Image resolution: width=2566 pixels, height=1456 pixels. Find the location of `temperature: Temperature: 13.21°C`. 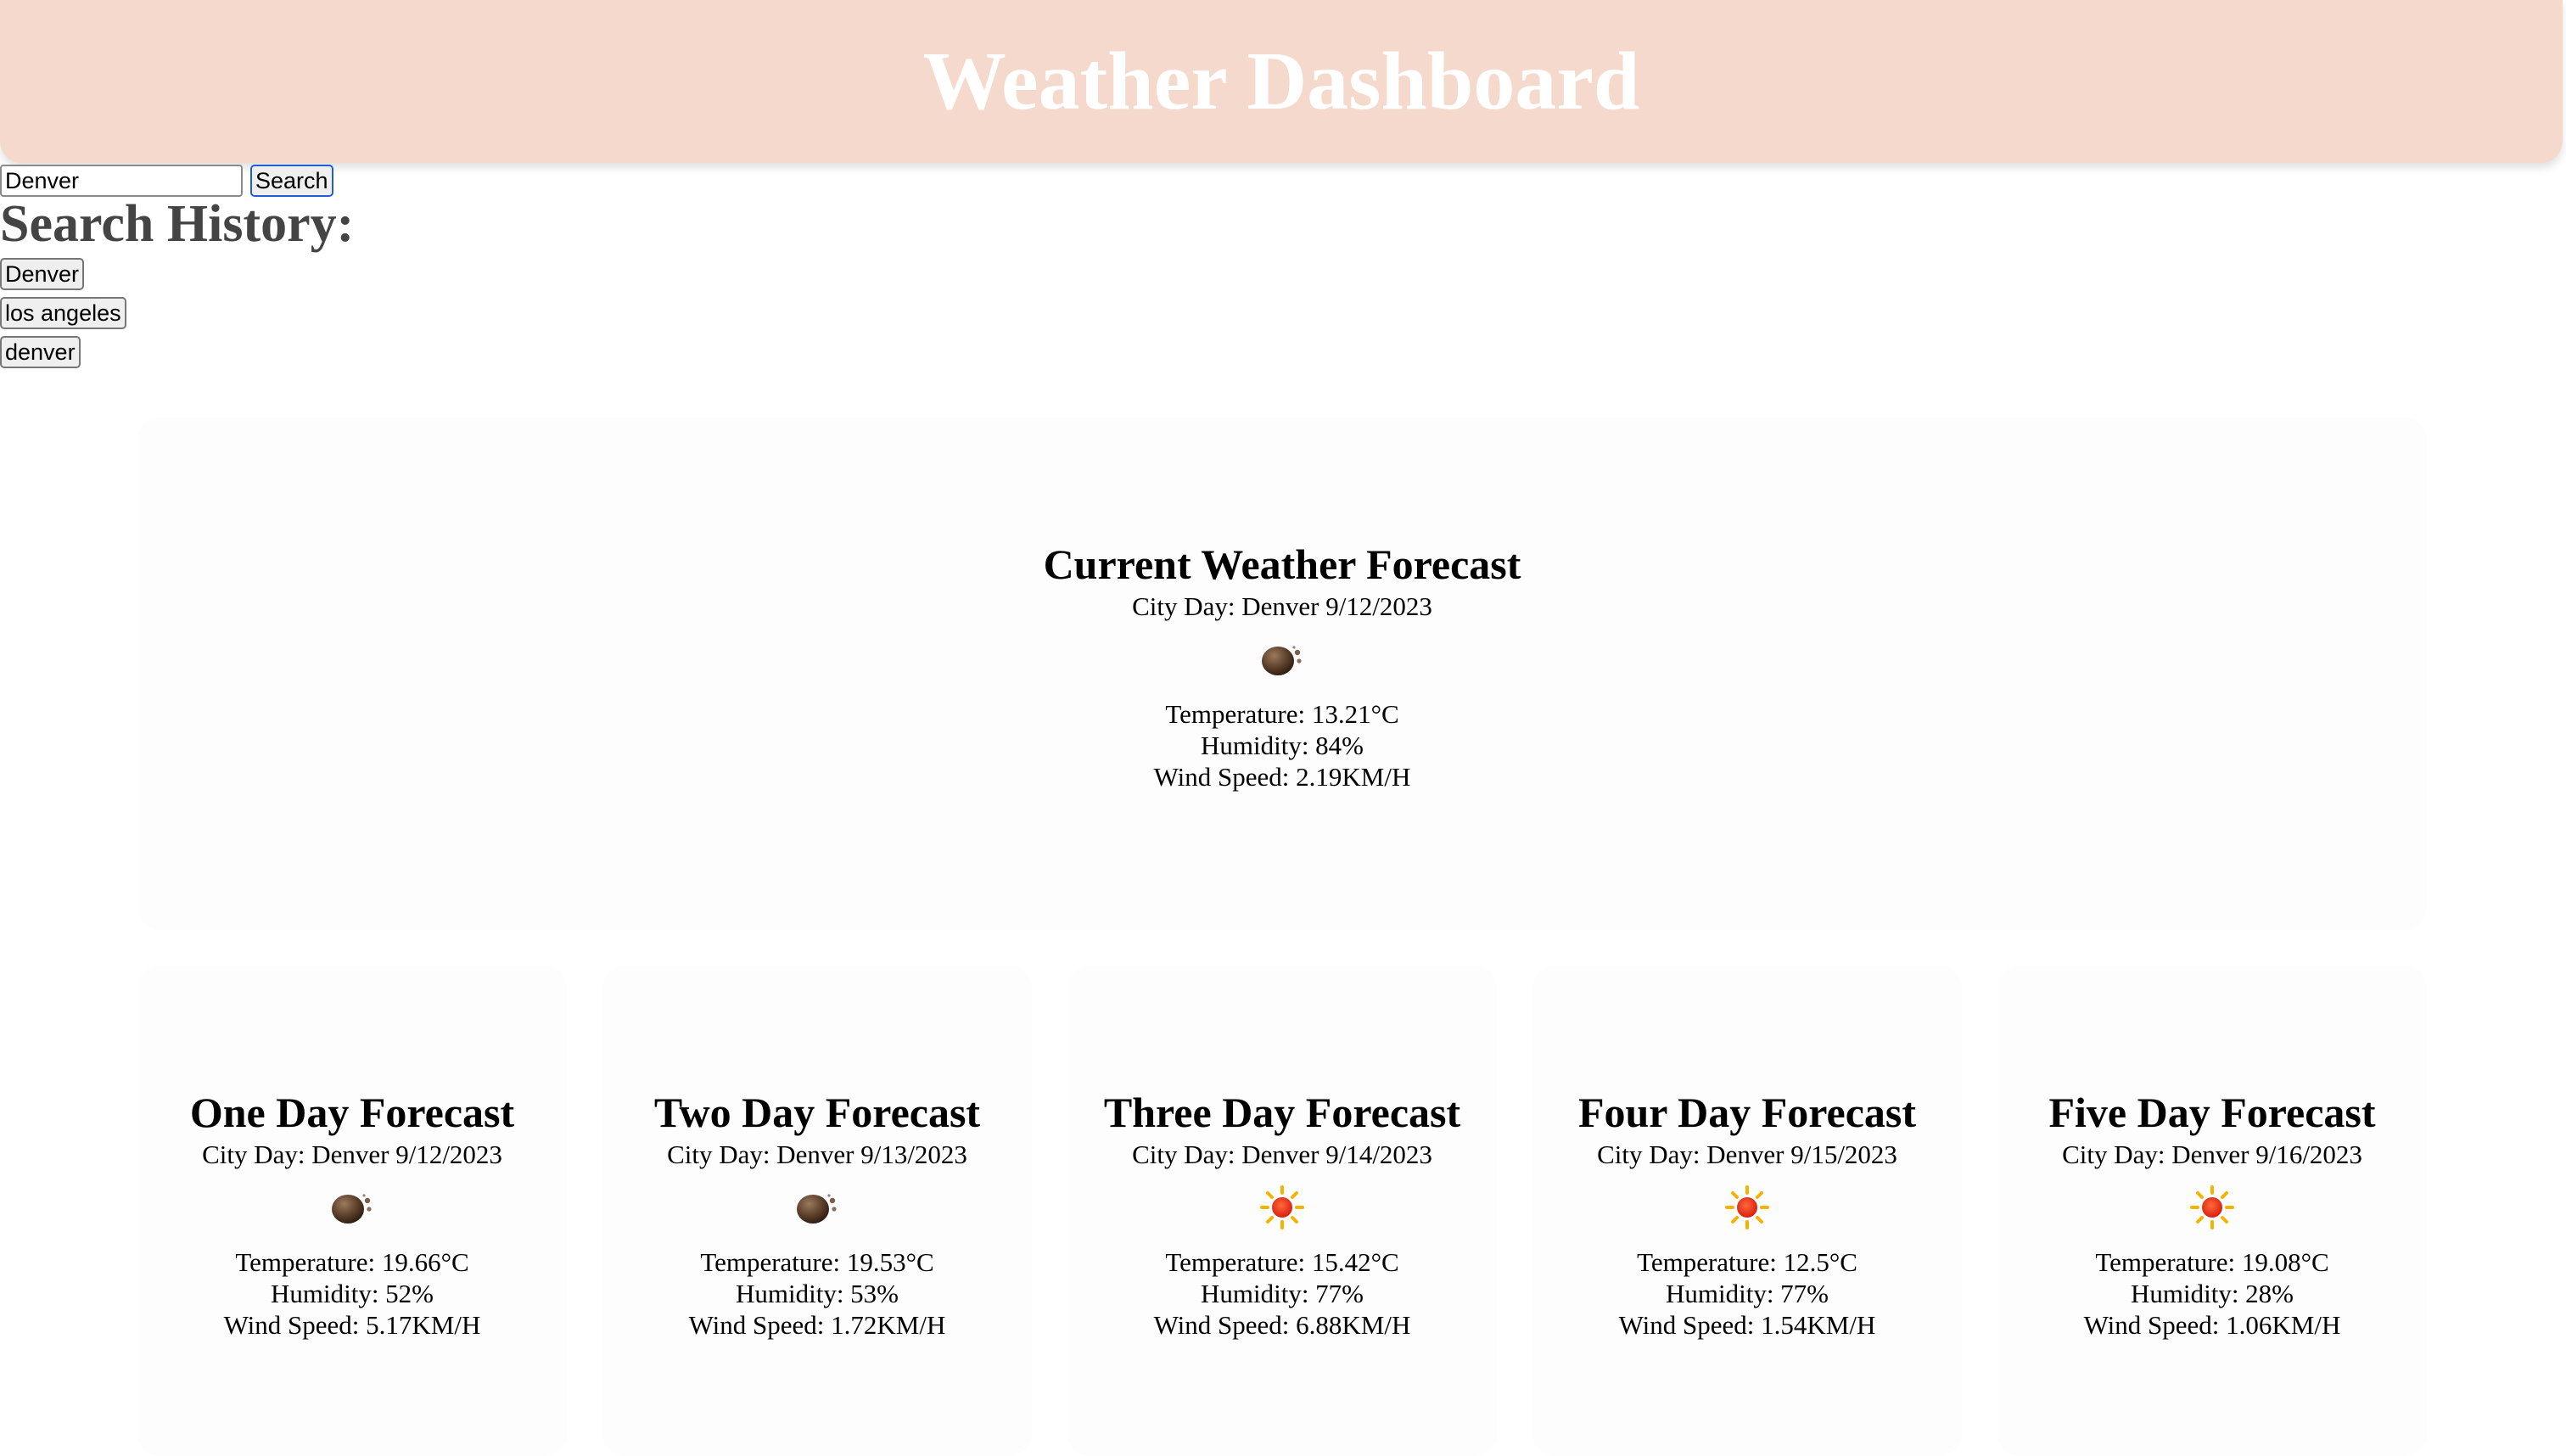

temperature: Temperature: 13.21°C is located at coordinates (1282, 714).